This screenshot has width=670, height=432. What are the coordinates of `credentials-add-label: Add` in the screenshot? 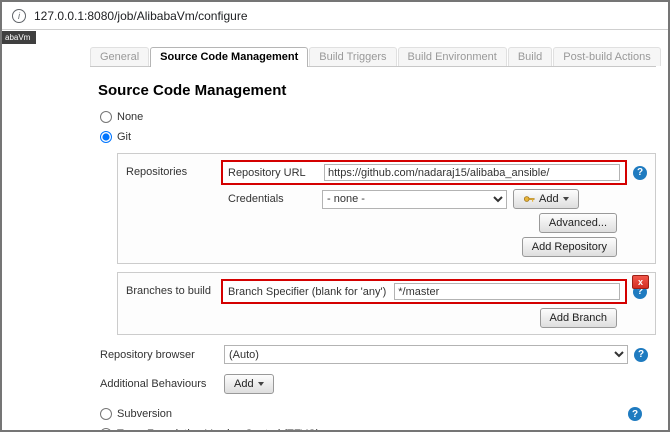 It's located at (549, 199).